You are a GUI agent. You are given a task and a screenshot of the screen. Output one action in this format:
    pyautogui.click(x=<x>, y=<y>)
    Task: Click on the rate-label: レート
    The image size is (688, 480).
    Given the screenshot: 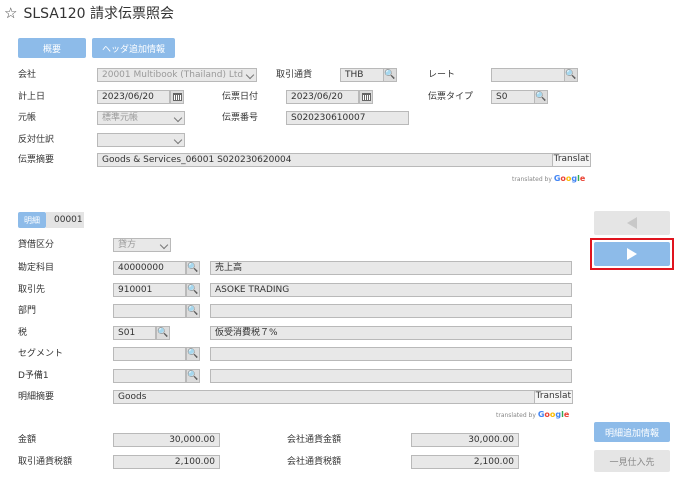 What is the action you would take?
    pyautogui.click(x=442, y=75)
    